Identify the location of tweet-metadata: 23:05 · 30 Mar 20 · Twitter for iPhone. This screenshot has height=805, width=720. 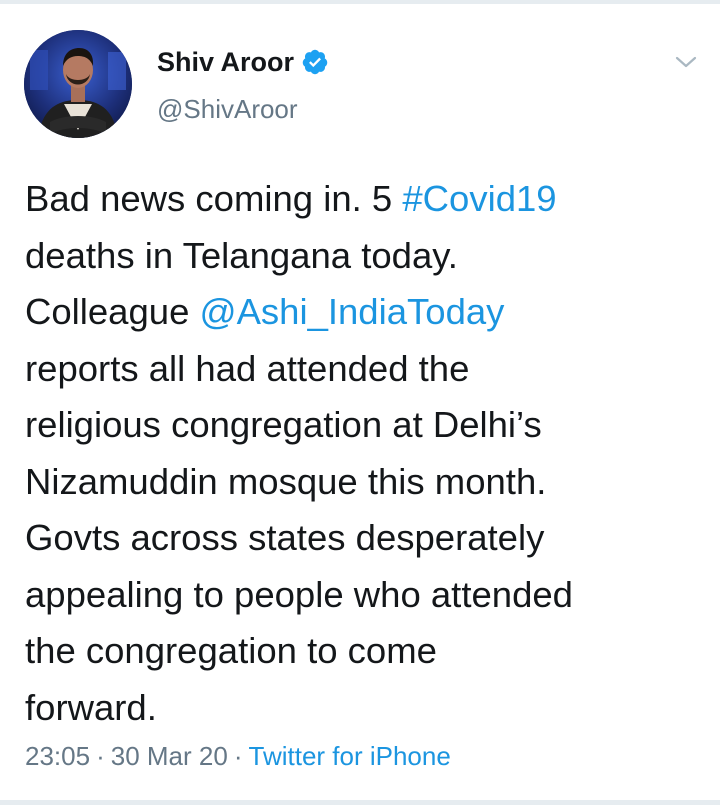
(238, 756).